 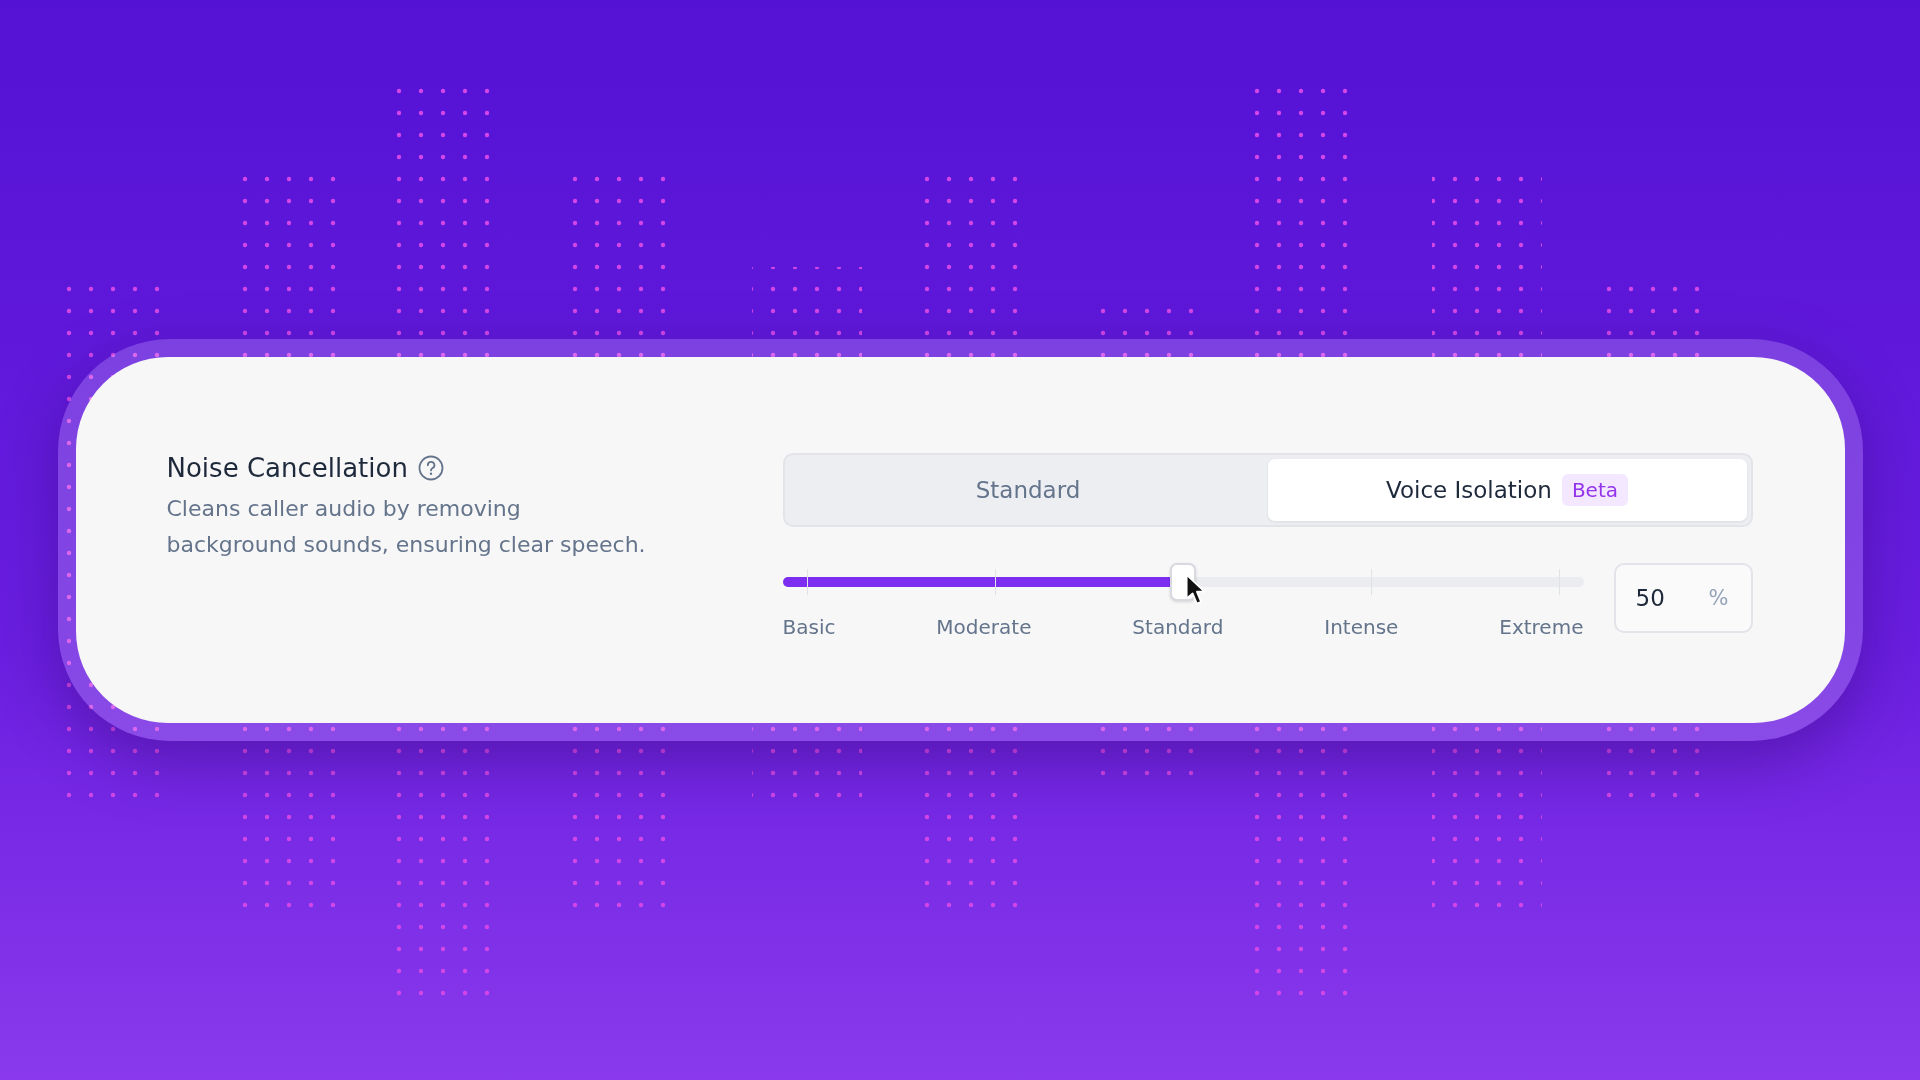 What do you see at coordinates (984, 627) in the screenshot?
I see `slider-label: Moderate` at bounding box center [984, 627].